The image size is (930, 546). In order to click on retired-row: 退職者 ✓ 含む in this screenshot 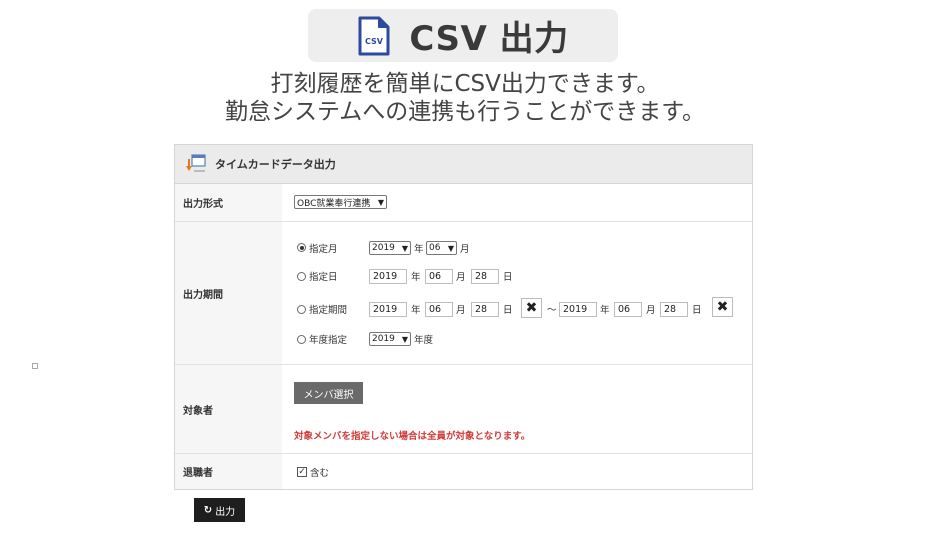, I will do `click(463, 471)`.